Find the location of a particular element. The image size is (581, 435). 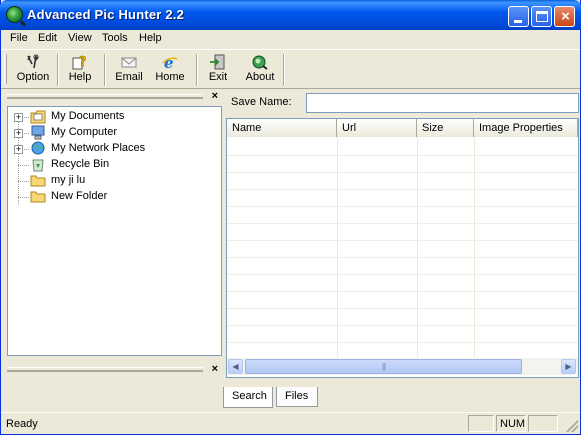

menu-help: Help is located at coordinates (150, 38).